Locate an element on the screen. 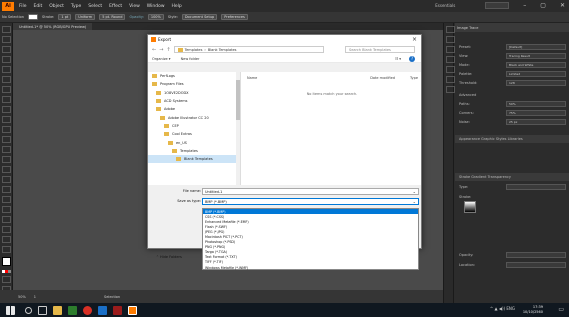  direct-selection-tool-icon is located at coordinates (6, 39).